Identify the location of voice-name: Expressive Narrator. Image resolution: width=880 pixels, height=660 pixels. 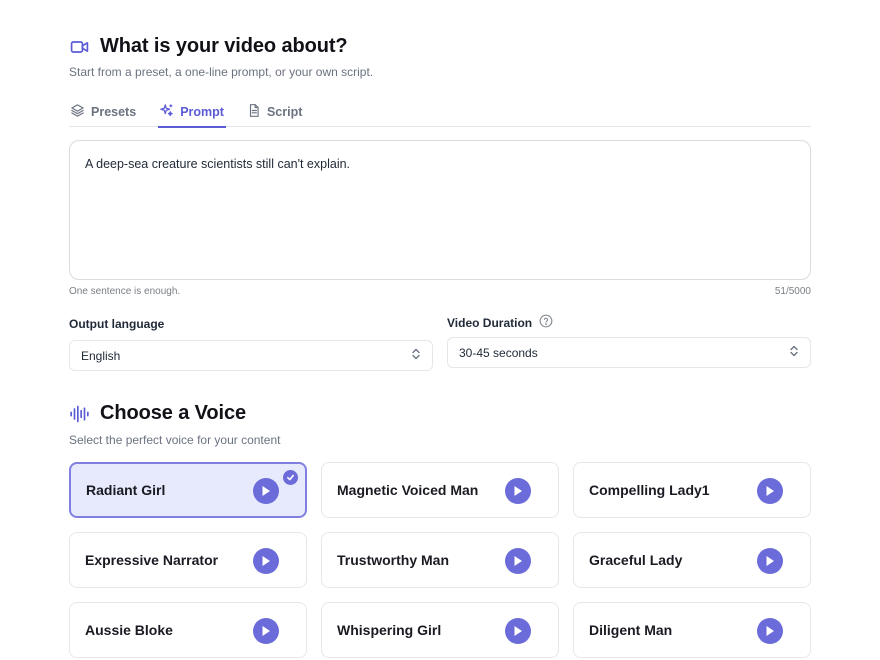
(152, 560).